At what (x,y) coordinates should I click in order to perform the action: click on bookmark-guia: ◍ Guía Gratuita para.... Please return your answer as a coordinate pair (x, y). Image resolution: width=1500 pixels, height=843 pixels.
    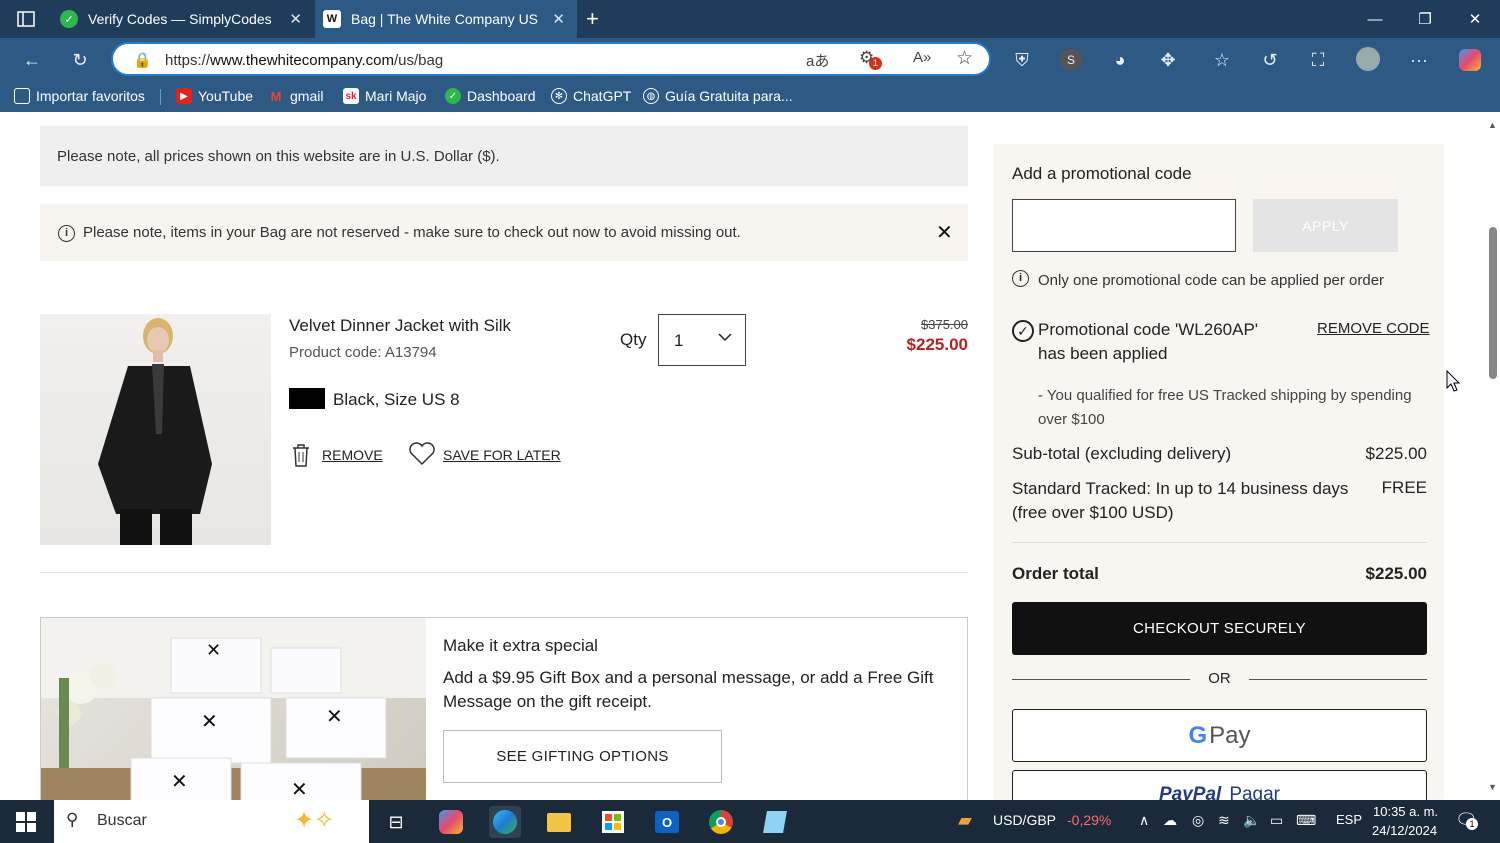
    Looking at the image, I should click on (718, 96).